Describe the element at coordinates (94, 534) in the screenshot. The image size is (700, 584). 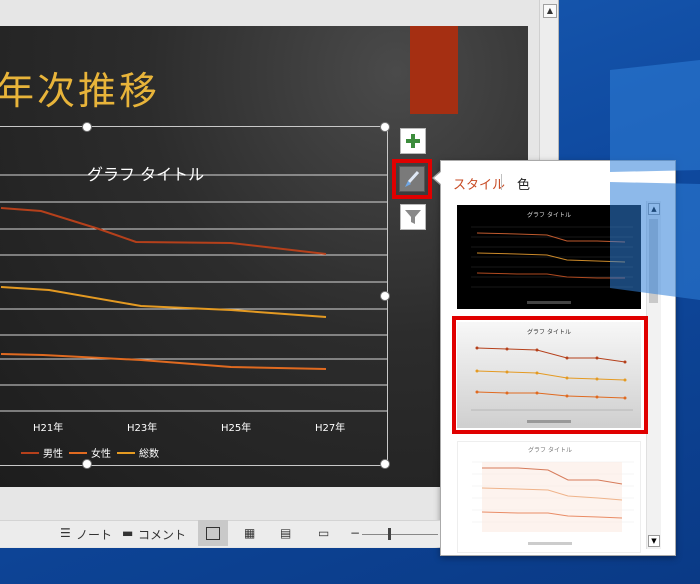
I see `notes-button: ノート` at that location.